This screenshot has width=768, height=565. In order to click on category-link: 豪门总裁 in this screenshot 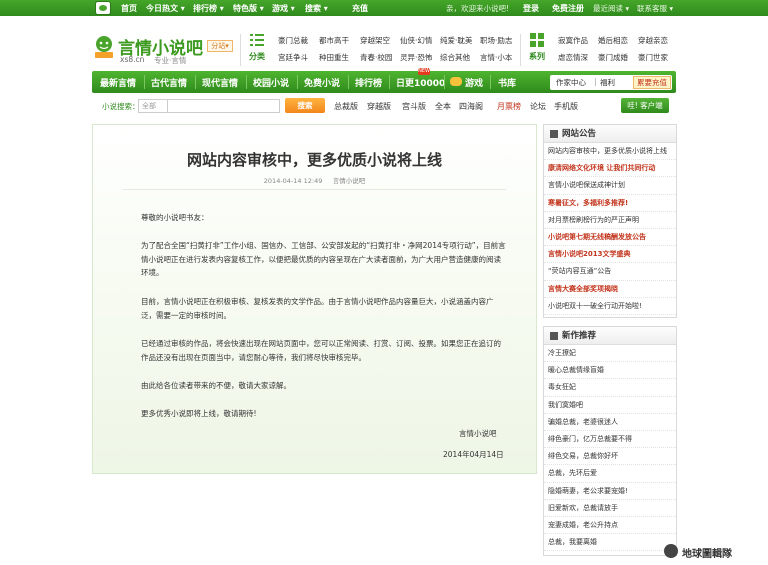, I will do `click(293, 40)`.